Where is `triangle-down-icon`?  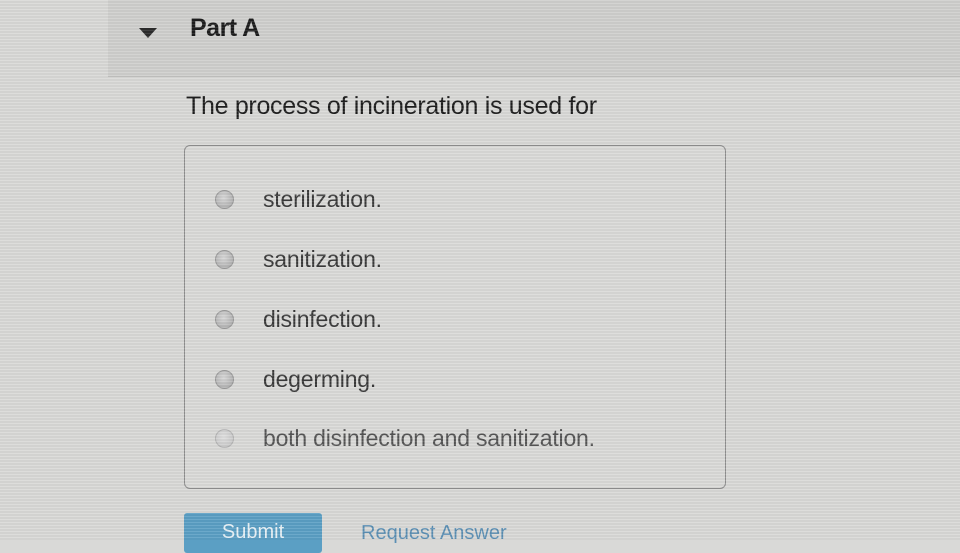
triangle-down-icon is located at coordinates (148, 33).